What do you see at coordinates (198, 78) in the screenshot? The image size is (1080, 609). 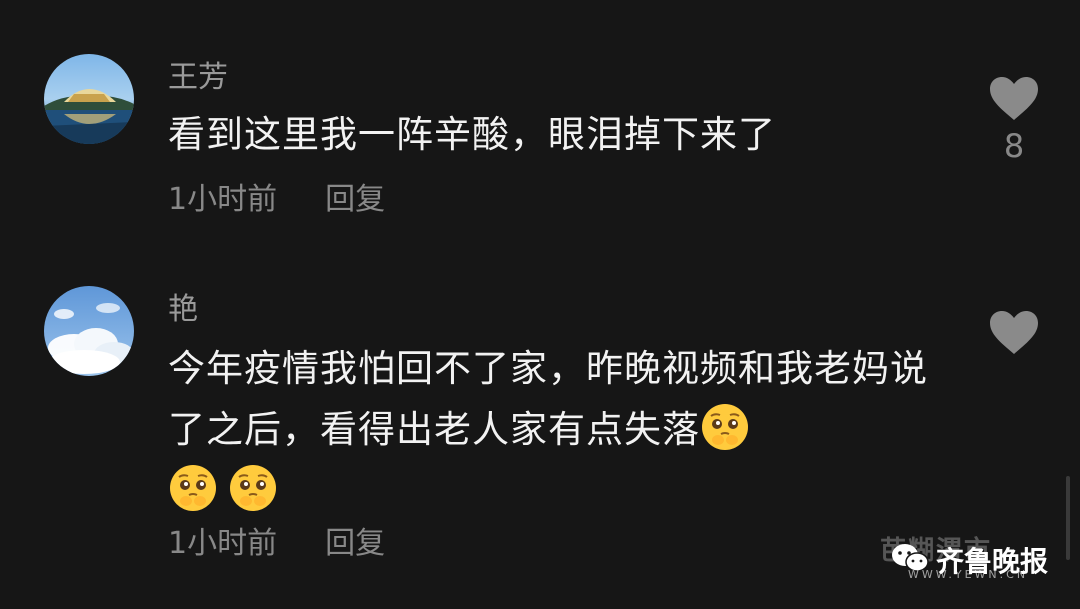 I see `comment-username: 王芳` at bounding box center [198, 78].